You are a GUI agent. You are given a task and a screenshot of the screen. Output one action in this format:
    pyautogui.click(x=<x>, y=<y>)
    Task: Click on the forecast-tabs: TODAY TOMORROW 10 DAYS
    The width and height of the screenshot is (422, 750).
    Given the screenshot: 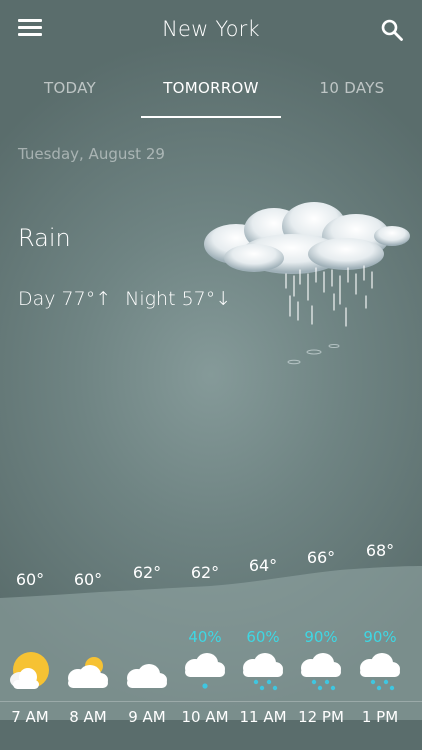 What is the action you would take?
    pyautogui.click(x=211, y=93)
    